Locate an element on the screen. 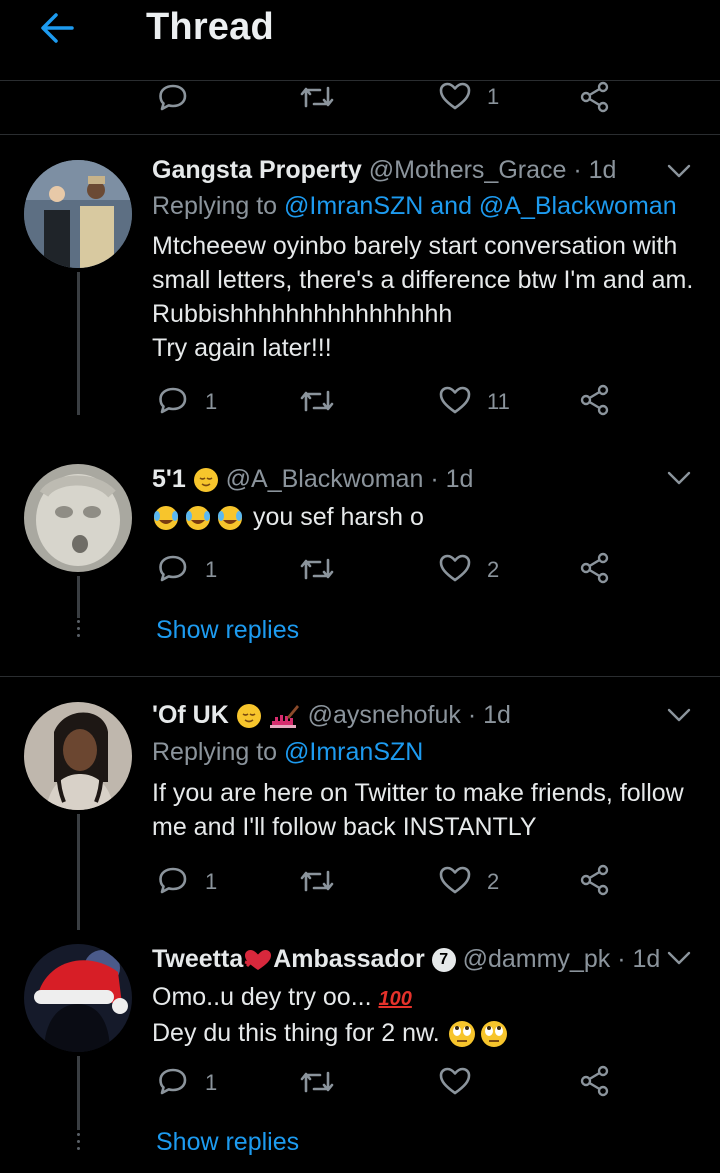  page-title: Thread is located at coordinates (210, 27).